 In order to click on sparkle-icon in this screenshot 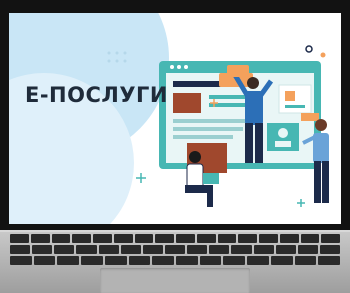, I will do `click(220, 190)`.